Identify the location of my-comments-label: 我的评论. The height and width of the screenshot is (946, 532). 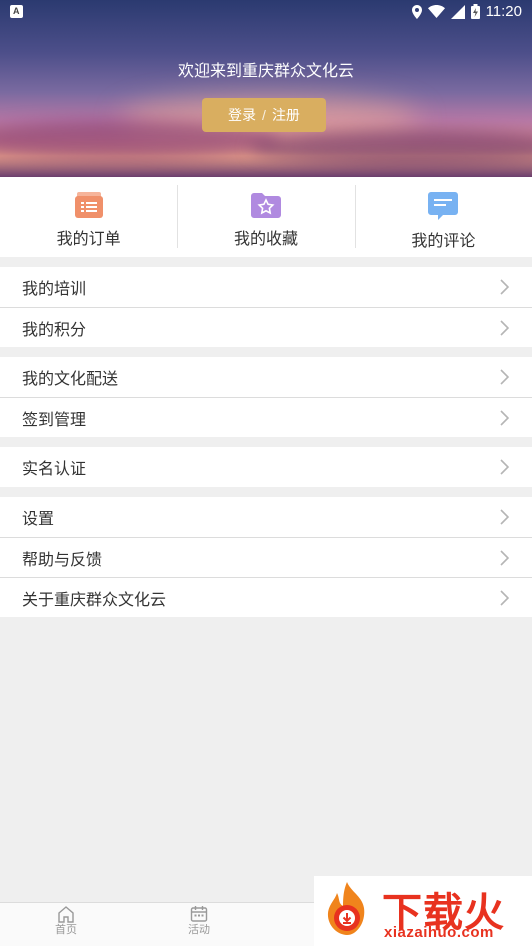
(443, 241).